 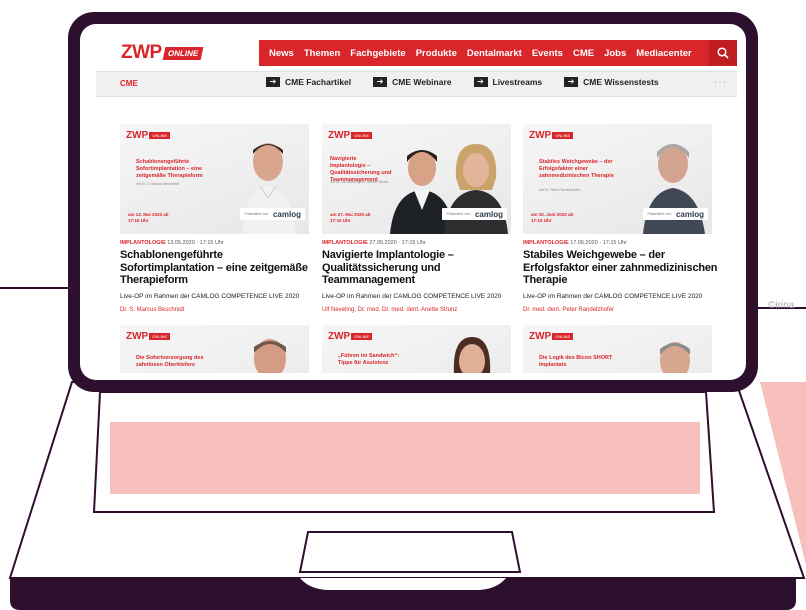 What do you see at coordinates (436, 53) in the screenshot?
I see `nav-produkte: Produkte` at bounding box center [436, 53].